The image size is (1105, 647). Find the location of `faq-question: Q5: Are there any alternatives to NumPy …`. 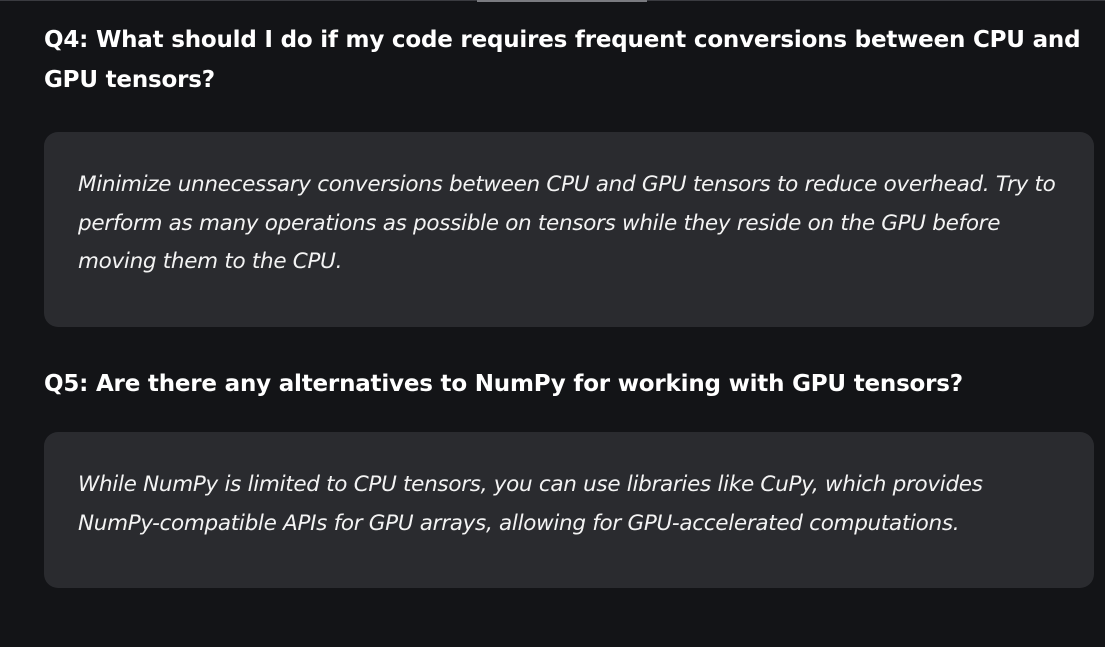

faq-question: Q5: Are there any alternatives to NumPy … is located at coordinates (503, 384).